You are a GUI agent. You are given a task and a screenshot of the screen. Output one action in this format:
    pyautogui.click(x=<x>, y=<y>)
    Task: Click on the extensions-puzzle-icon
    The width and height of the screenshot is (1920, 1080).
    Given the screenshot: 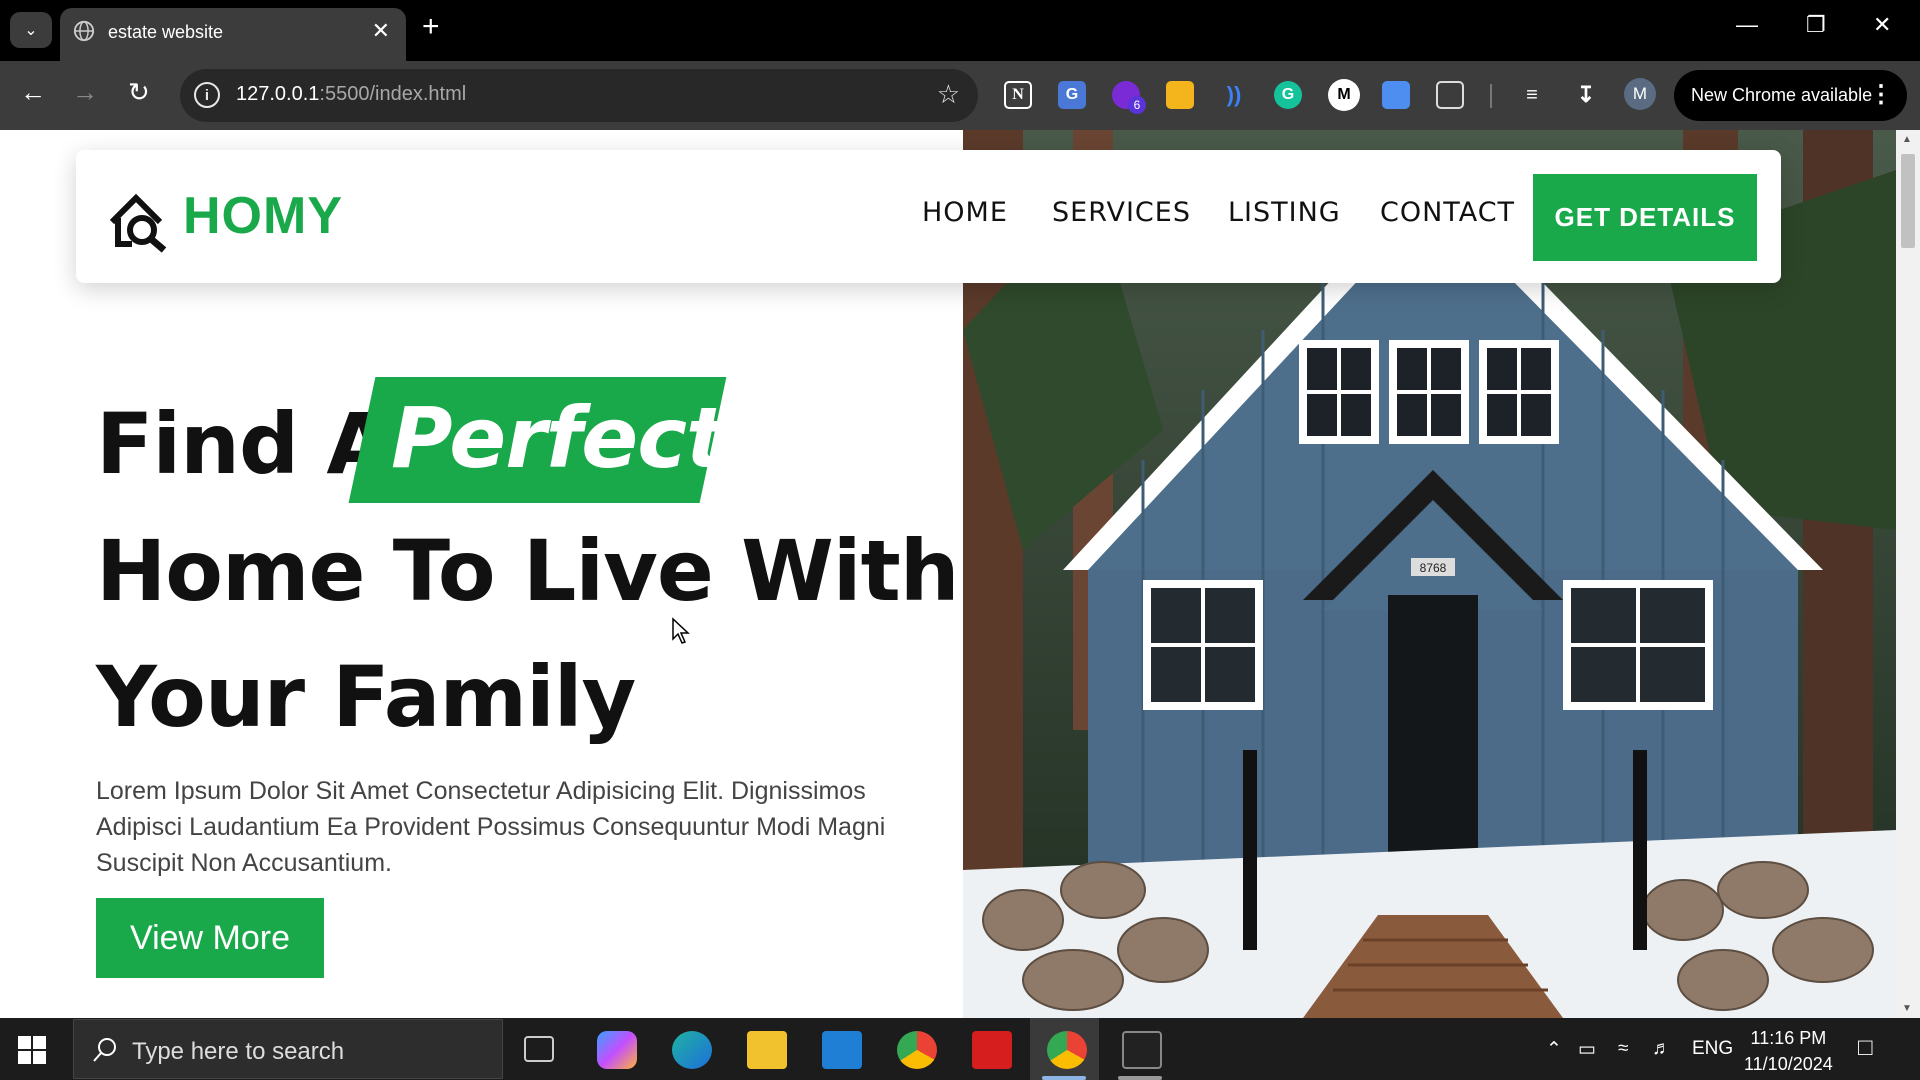 What is the action you would take?
    pyautogui.click(x=1450, y=95)
    